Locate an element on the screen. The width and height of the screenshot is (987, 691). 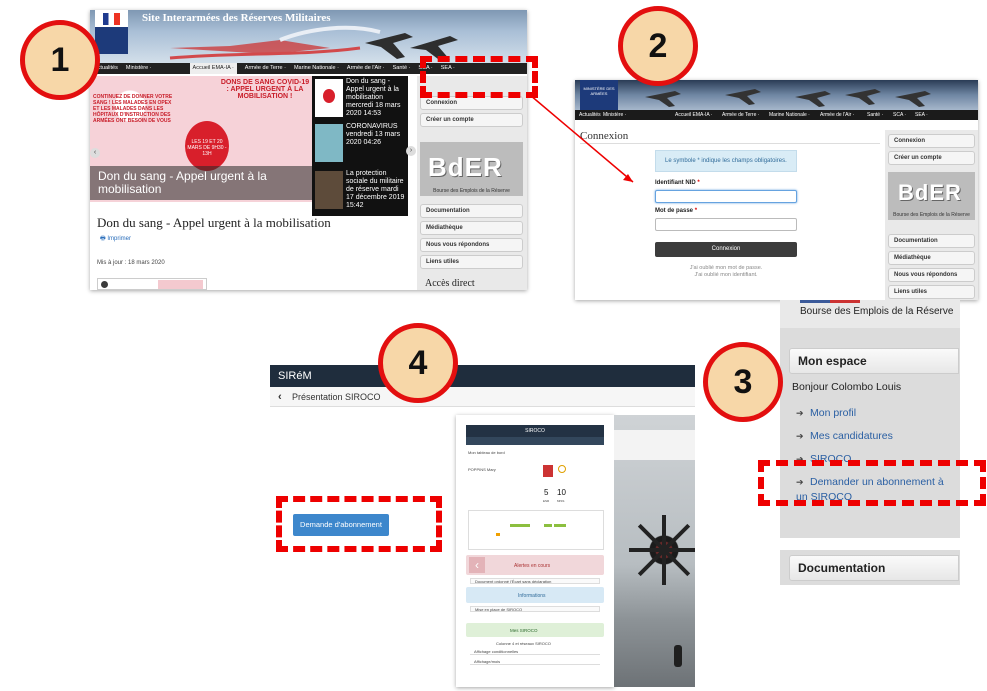
siroco-row: Affichage conditionnelles is located at coordinates (535, 652).